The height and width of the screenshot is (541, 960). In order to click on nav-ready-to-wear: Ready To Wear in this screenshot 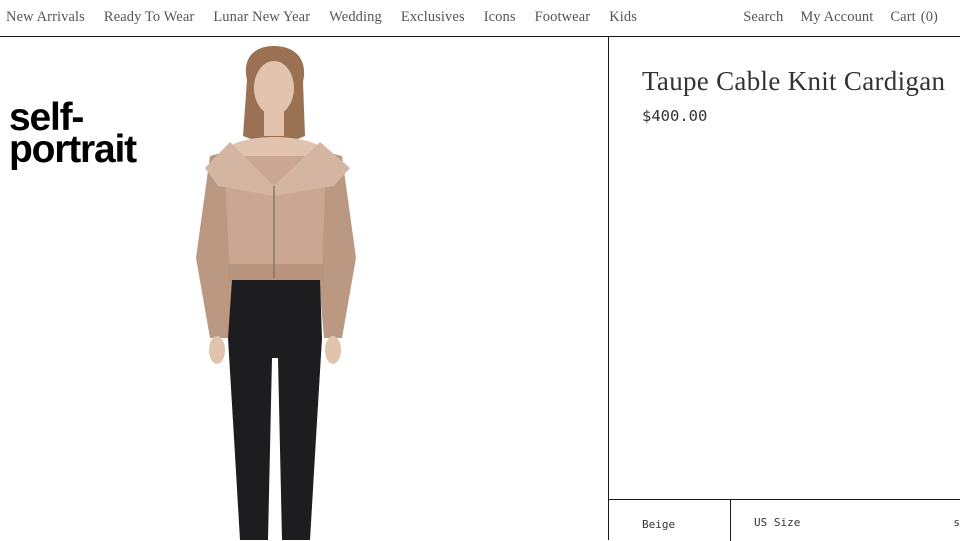, I will do `click(149, 17)`.